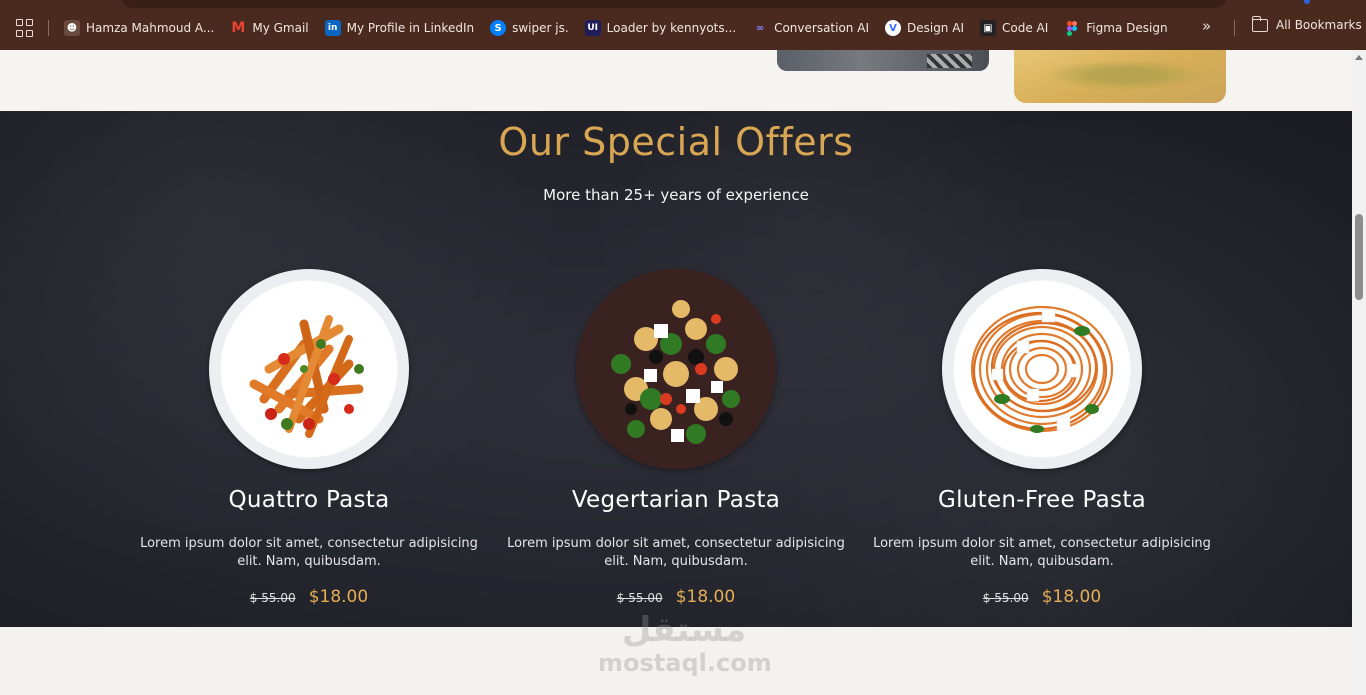 This screenshot has height=695, width=1366. I want to click on address-bar, so click(674, 4).